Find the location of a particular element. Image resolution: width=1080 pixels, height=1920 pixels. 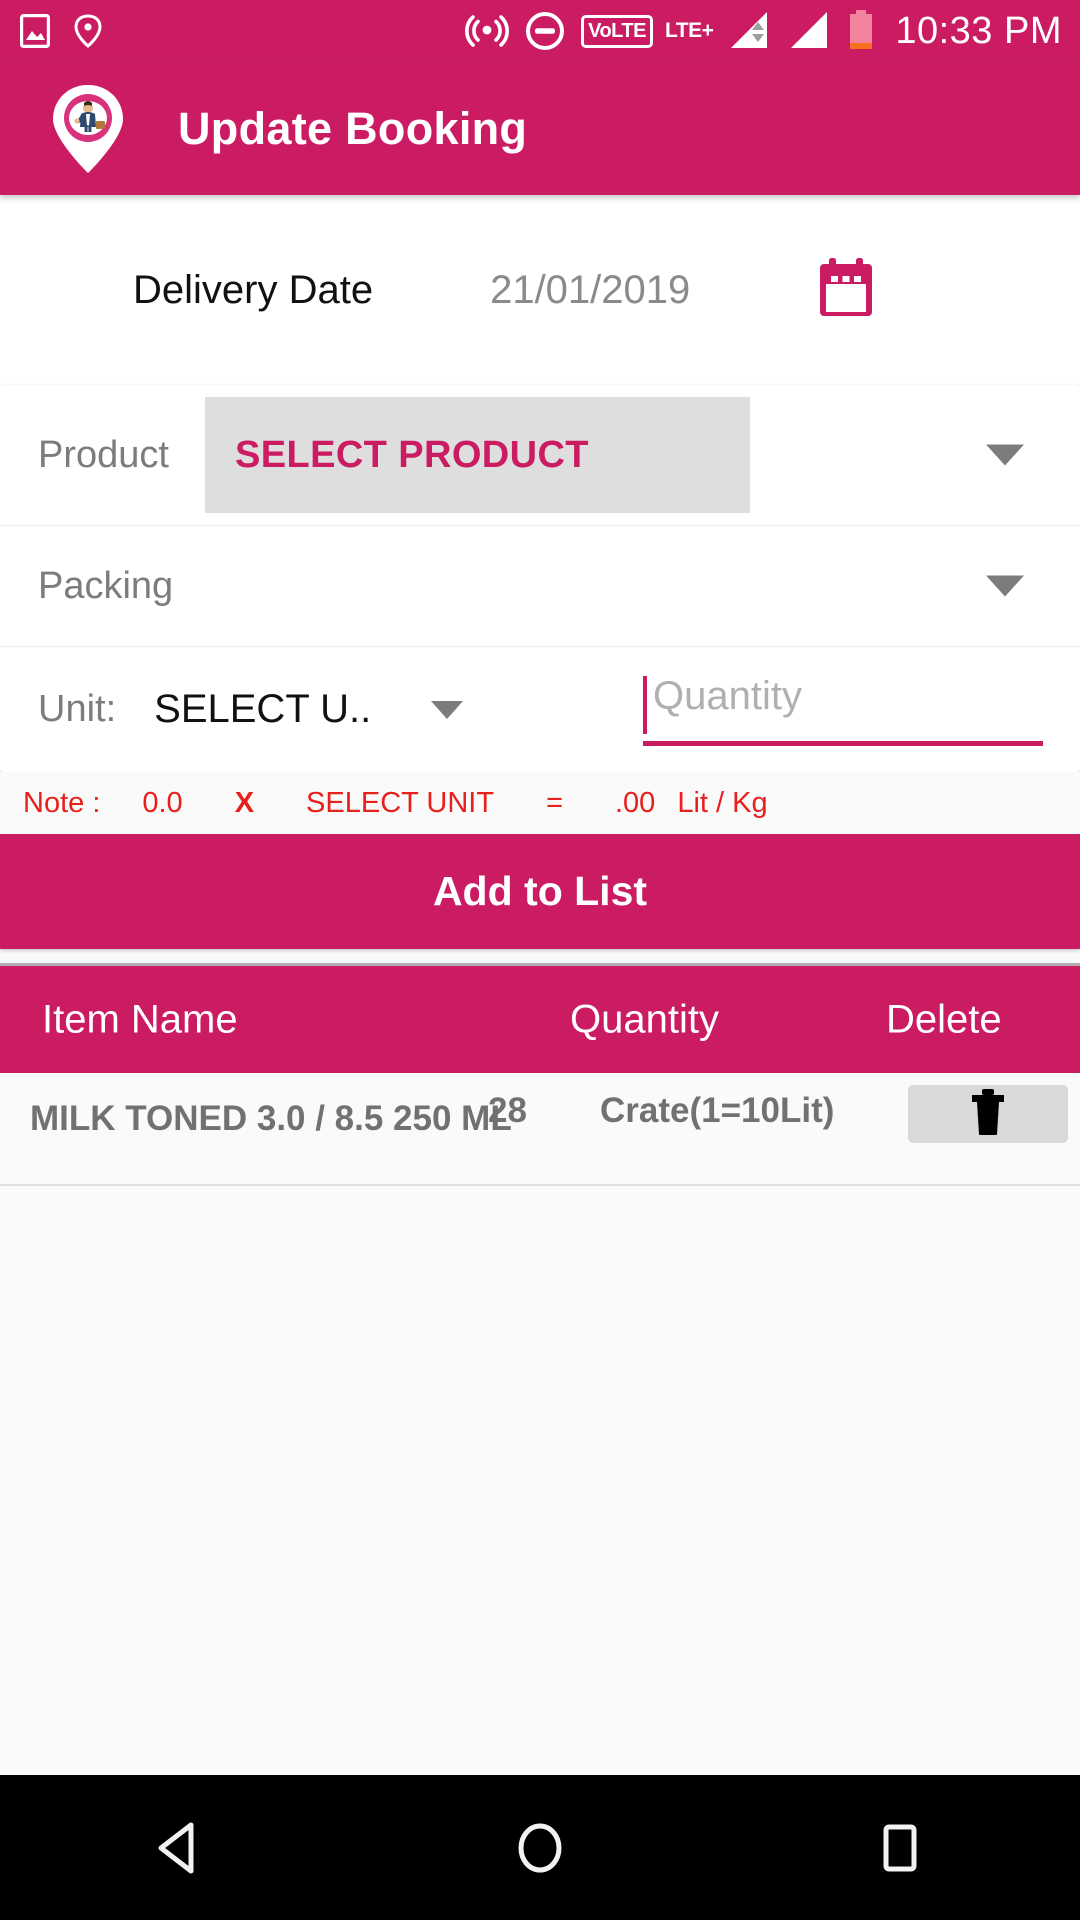

chevron-down-icon-packing is located at coordinates (1005, 586).